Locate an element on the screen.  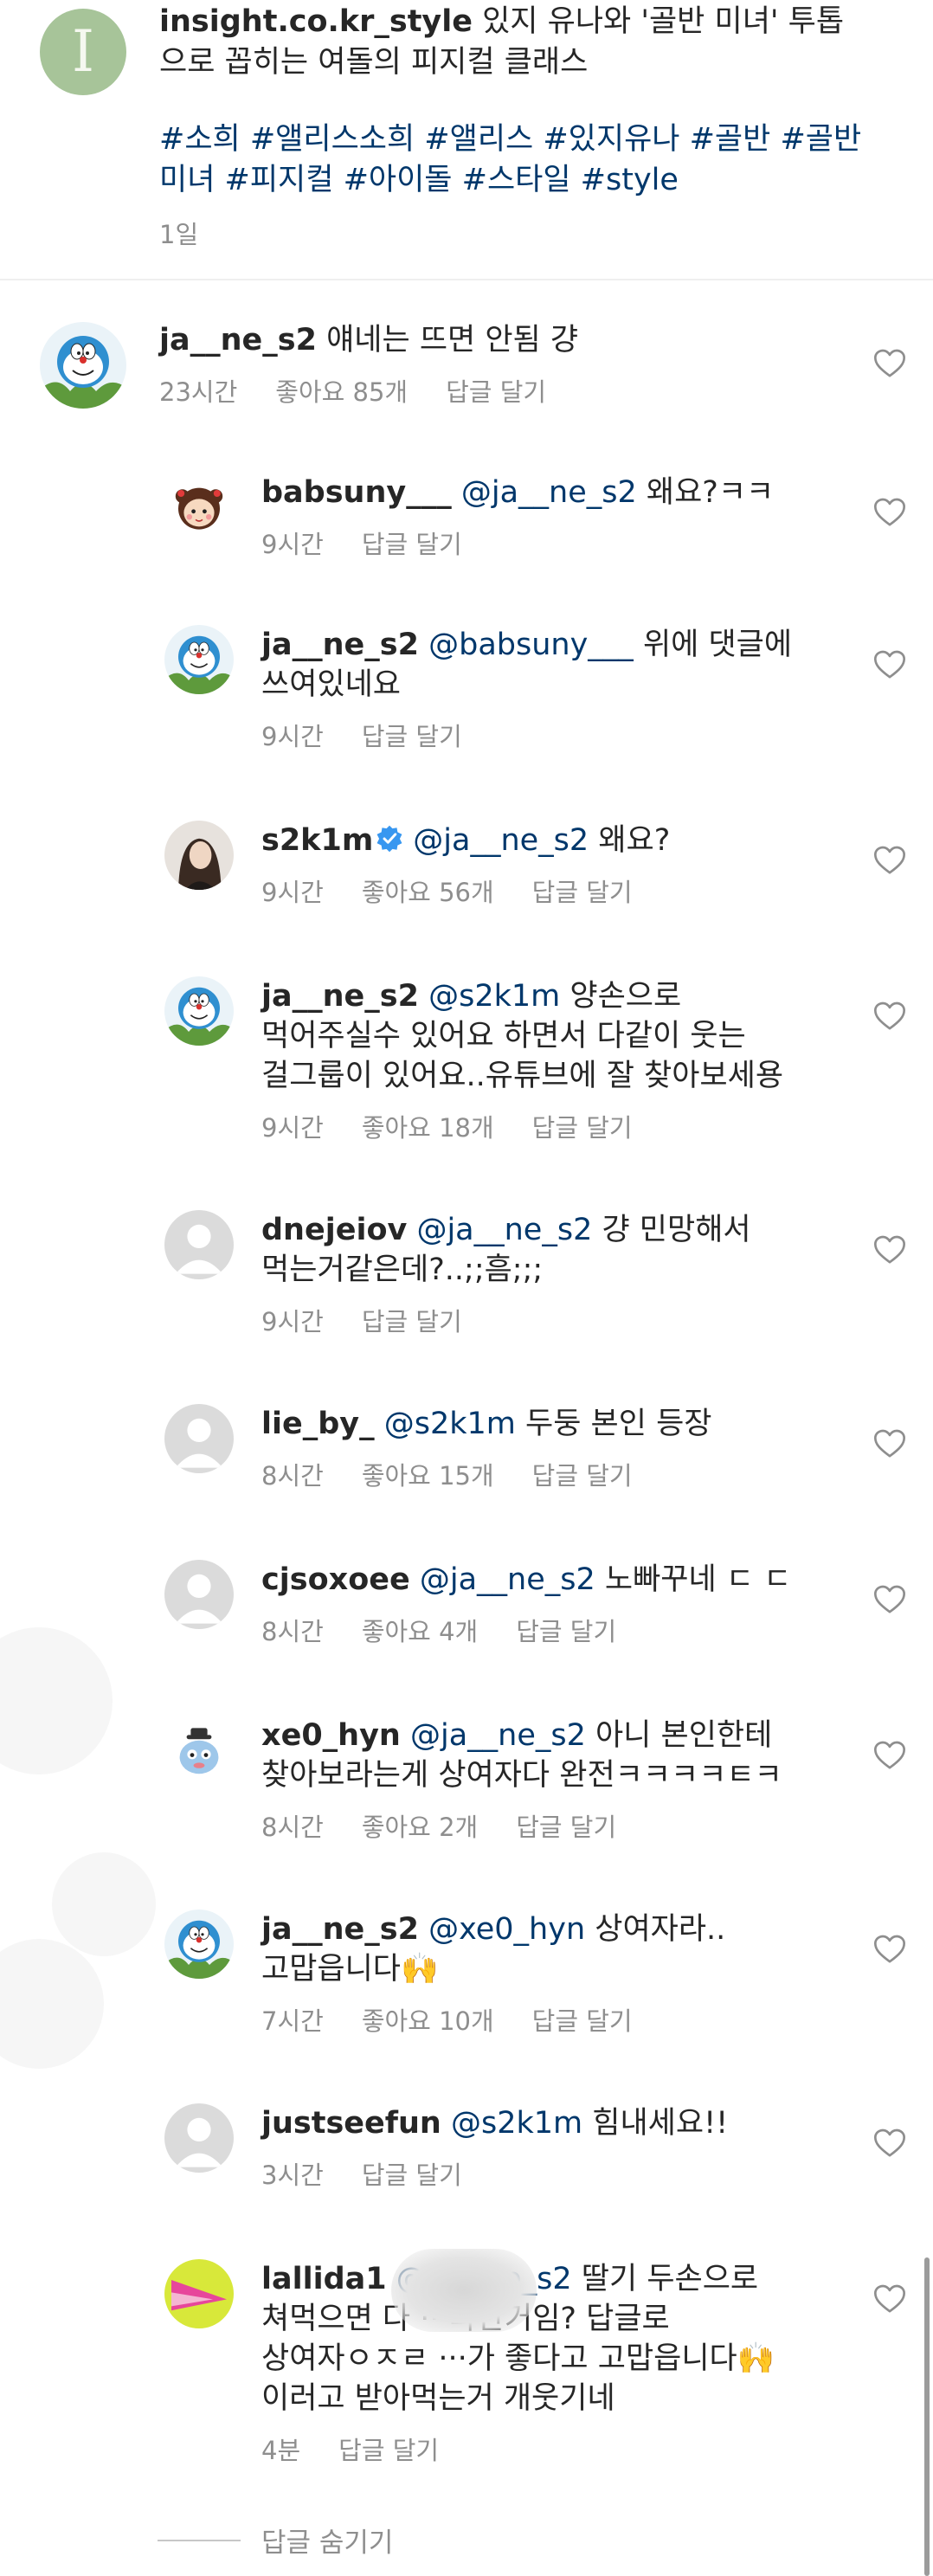
comment-body: justseefun @s2k1m 힘내세요!! 3시간 답글 달기 is located at coordinates (538, 2147).